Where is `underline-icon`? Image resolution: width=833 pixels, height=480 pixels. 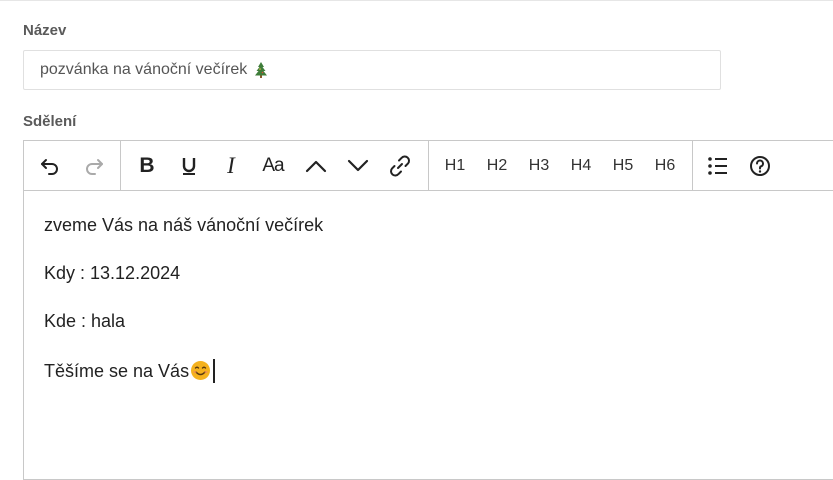 underline-icon is located at coordinates (189, 165).